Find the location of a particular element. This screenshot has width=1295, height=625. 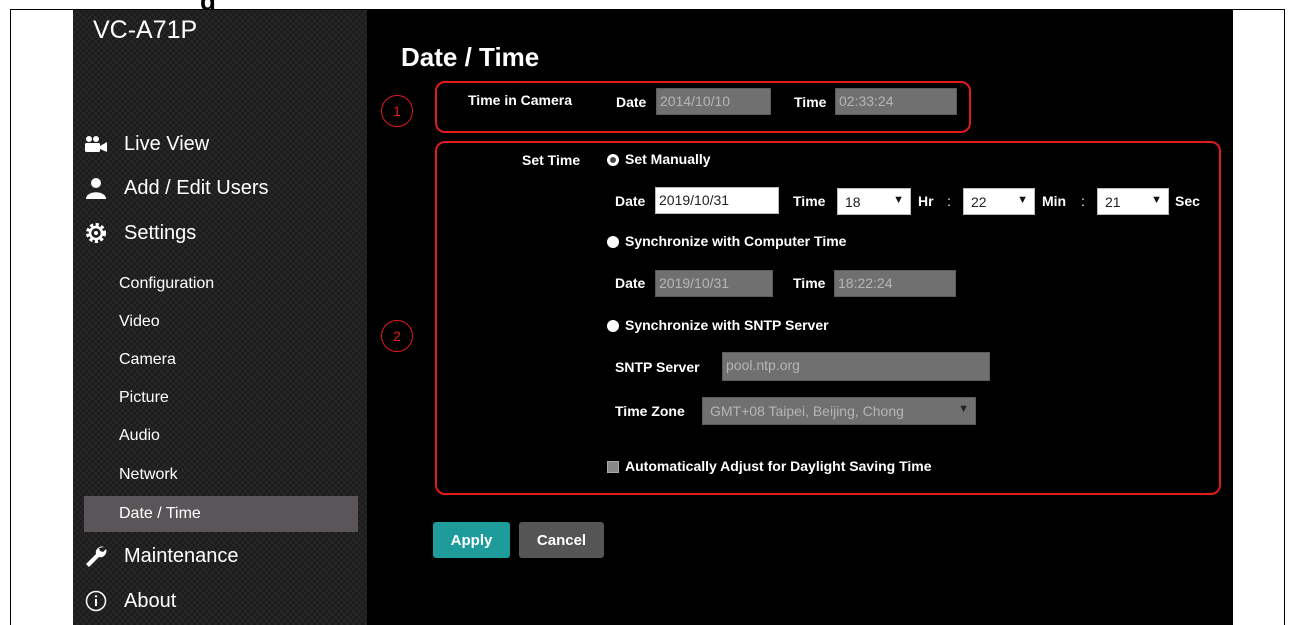

sidebar-item-label: Live View is located at coordinates (167, 143).